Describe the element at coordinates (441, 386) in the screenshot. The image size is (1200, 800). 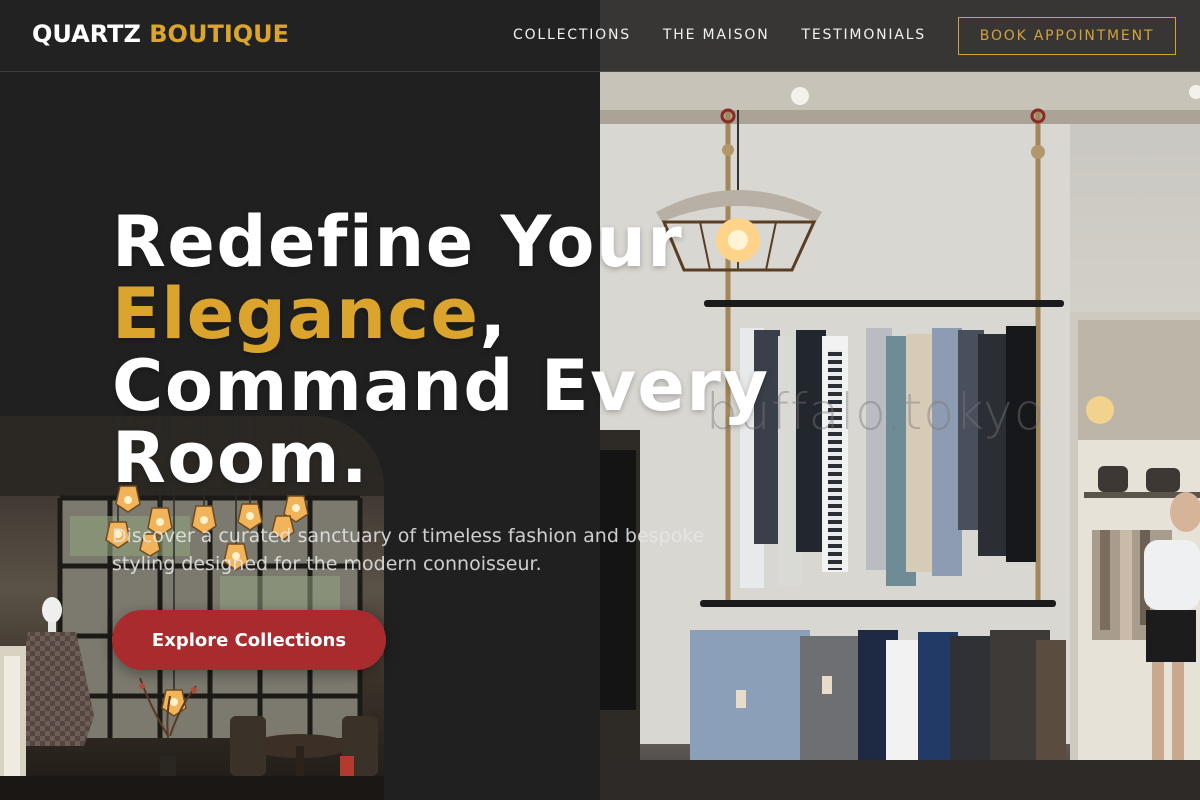
I see `hero-title-line-3: Command Every` at that location.